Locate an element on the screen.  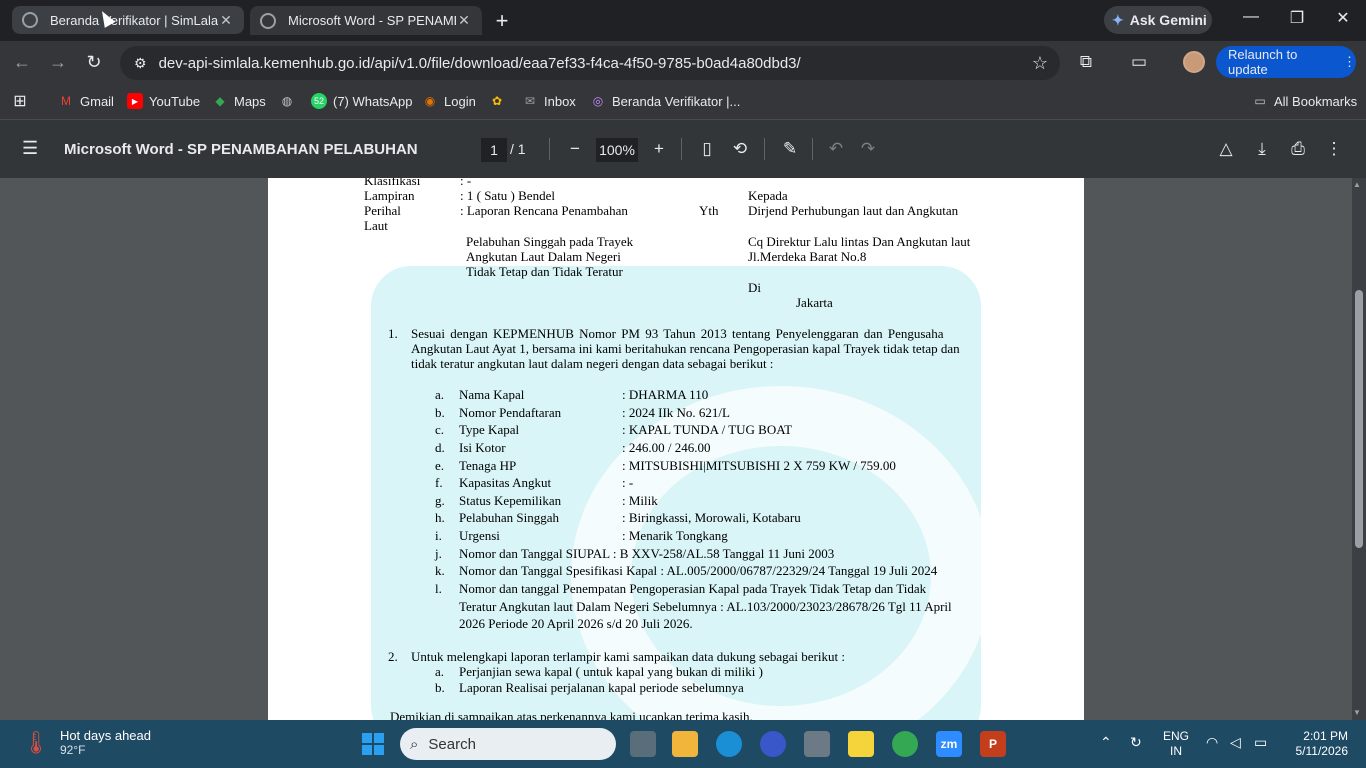
menu-icon: ☰ is located at coordinates (30, 148).